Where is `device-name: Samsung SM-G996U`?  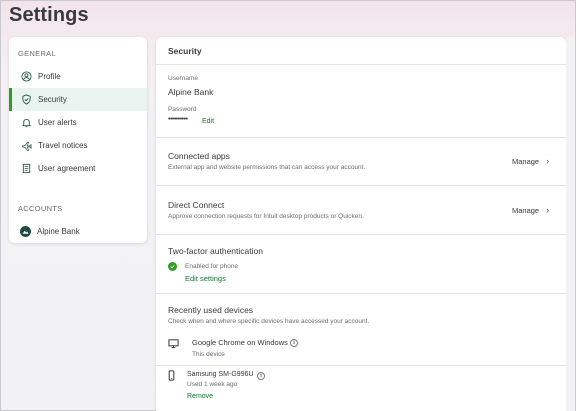 device-name: Samsung SM-G996U is located at coordinates (220, 374).